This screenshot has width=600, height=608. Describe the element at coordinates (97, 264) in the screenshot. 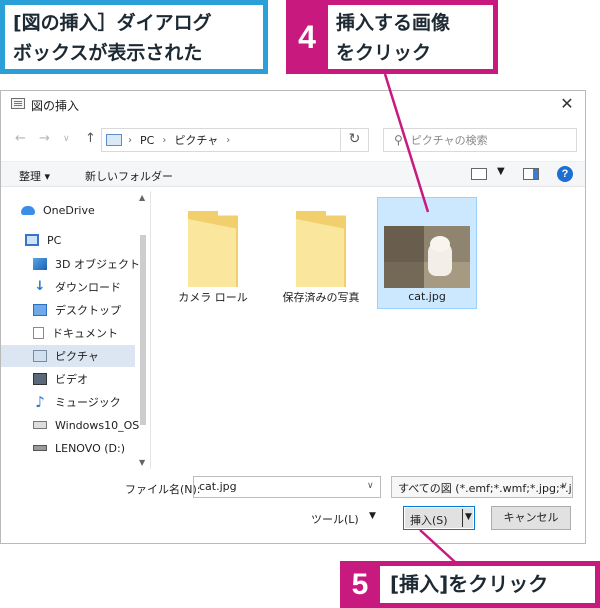

I see `sidebar-item-label: 3D オブジェクト` at that location.